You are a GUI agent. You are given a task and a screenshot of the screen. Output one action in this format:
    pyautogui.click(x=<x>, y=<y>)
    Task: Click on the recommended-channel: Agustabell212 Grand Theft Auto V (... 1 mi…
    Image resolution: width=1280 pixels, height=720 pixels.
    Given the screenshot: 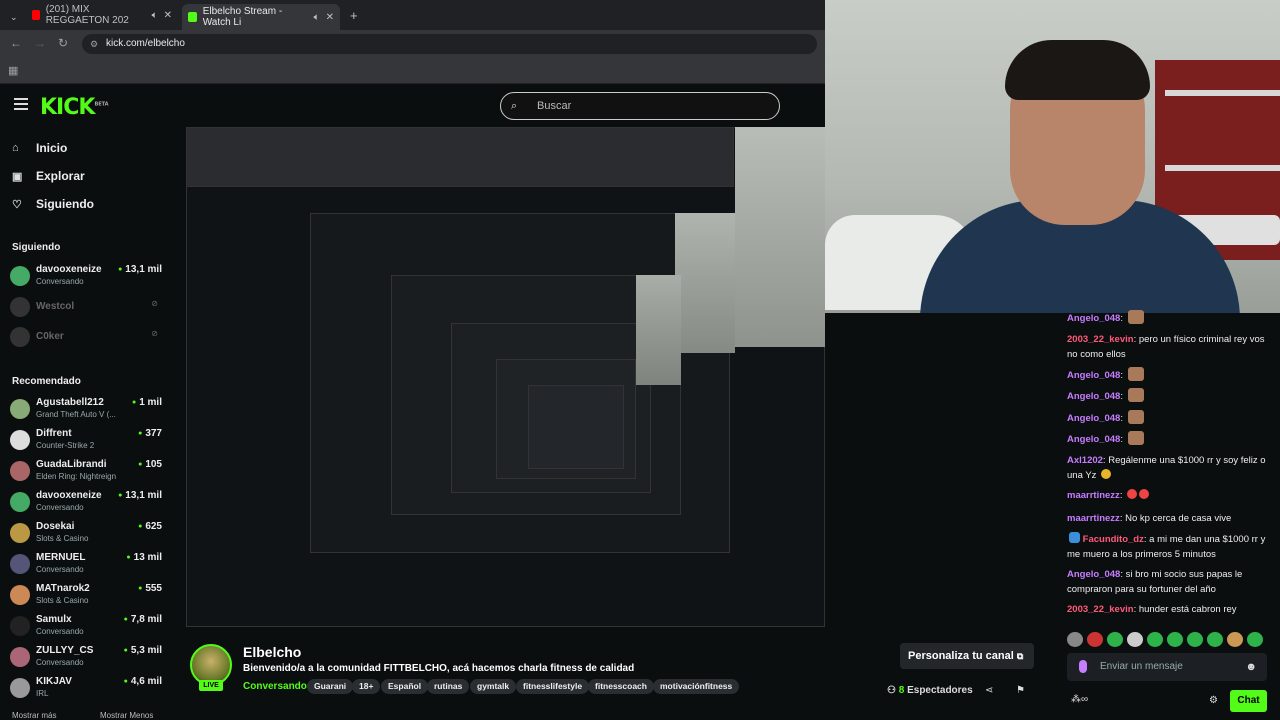 What is the action you would take?
    pyautogui.click(x=86, y=409)
    